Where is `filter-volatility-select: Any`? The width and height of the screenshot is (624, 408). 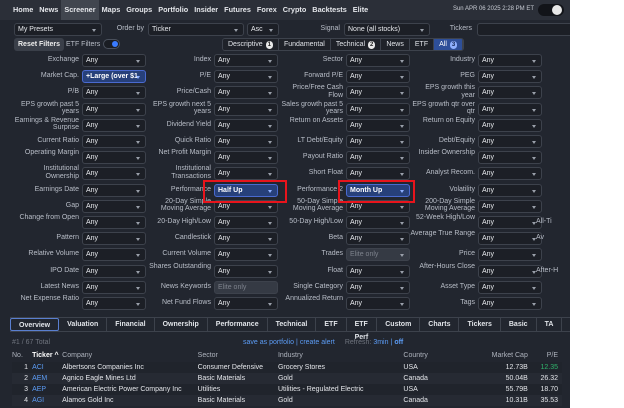 filter-volatility-select: Any is located at coordinates (510, 190).